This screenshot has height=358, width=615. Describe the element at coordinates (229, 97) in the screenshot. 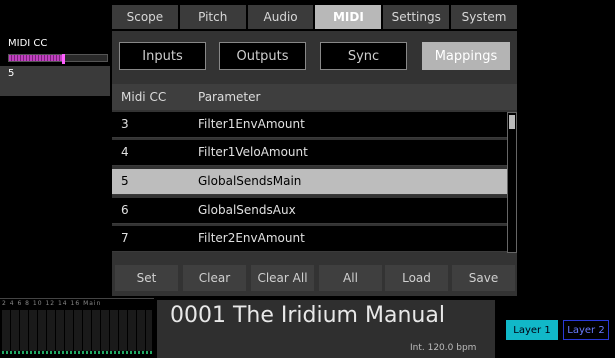

I see `header-parameter: Parameter` at that location.